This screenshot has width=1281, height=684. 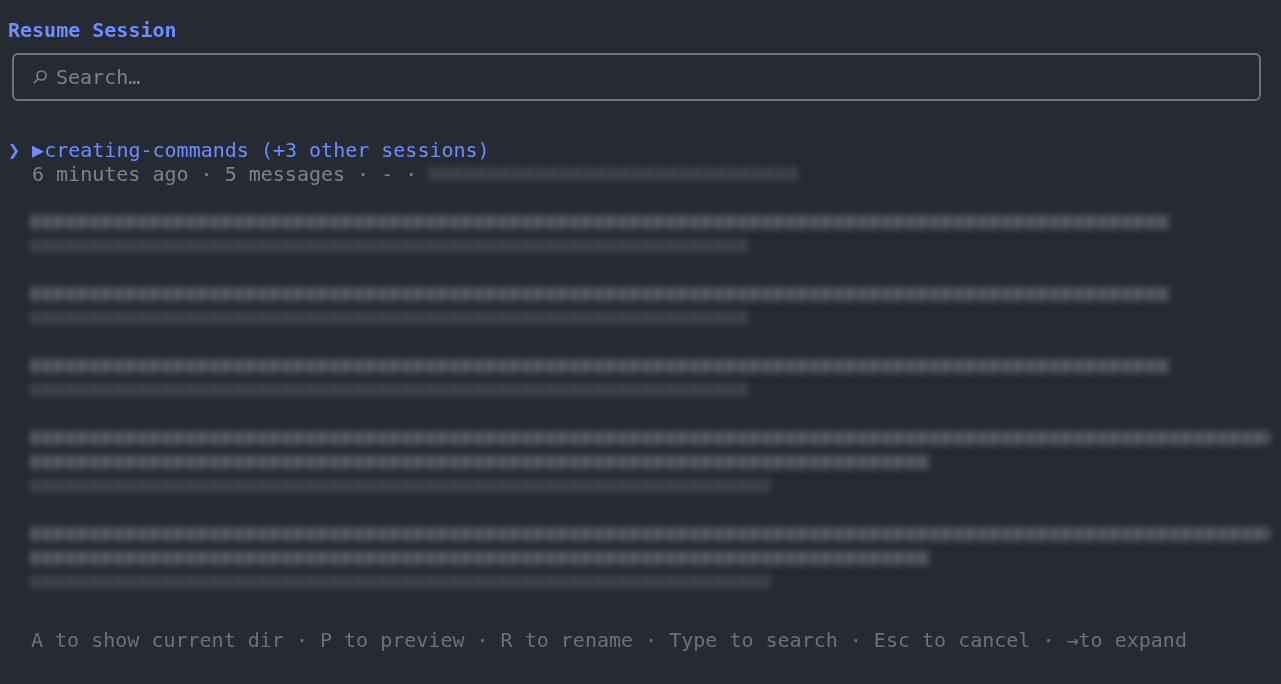 I want to click on pointer-icon: ❯, so click(x=20, y=150).